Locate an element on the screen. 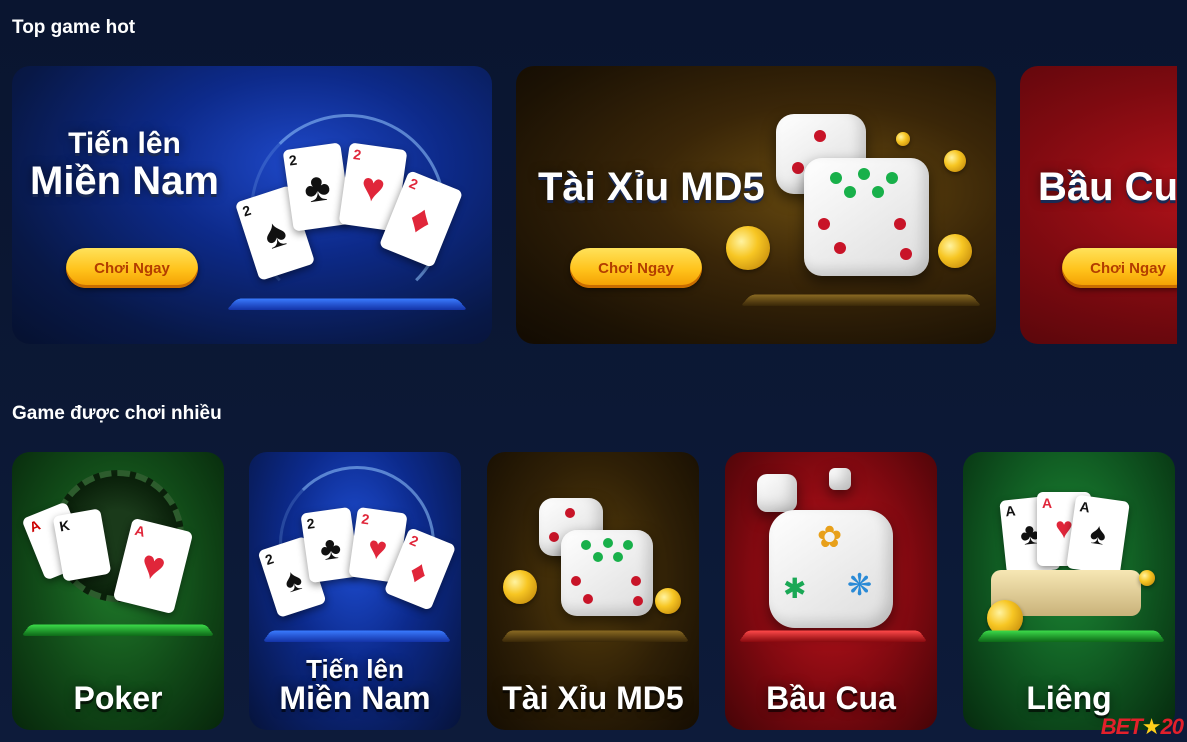 This screenshot has height=742, width=1187. game-title: Tài Xỉu MD5 is located at coordinates (593, 698).